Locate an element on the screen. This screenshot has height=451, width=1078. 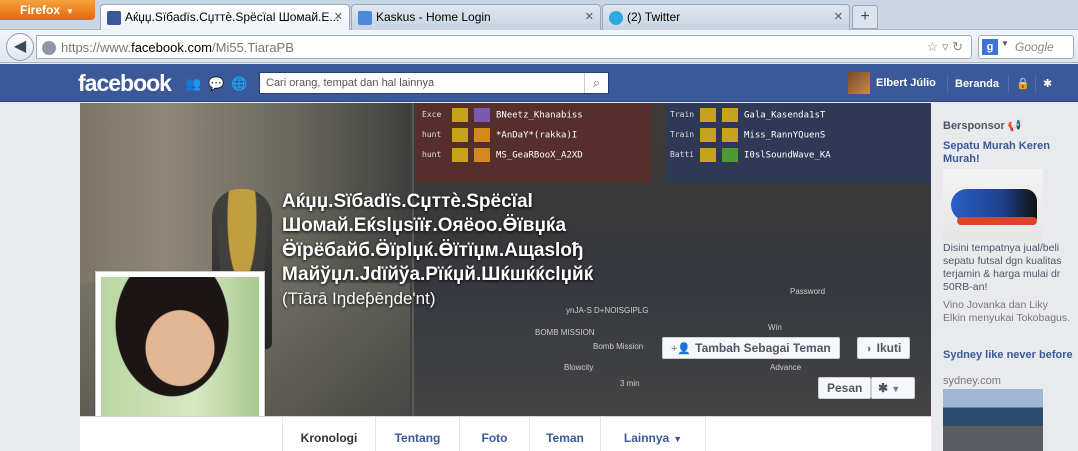
cover-label-bomb: BOMB MISSION is located at coordinates (565, 332).